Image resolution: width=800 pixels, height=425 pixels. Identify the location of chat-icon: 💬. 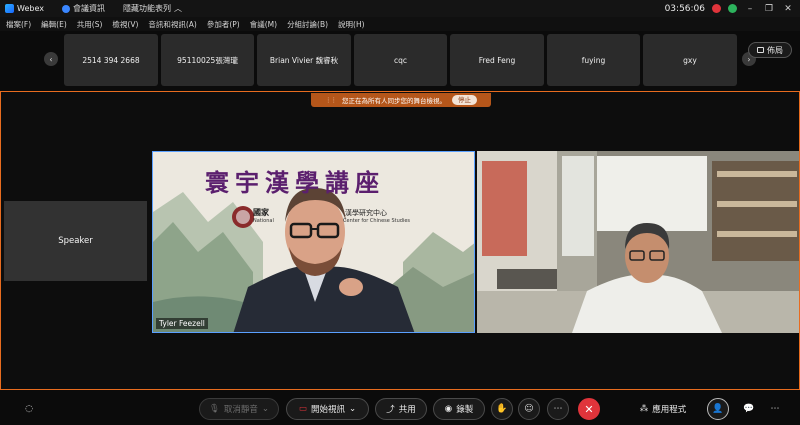
(749, 409).